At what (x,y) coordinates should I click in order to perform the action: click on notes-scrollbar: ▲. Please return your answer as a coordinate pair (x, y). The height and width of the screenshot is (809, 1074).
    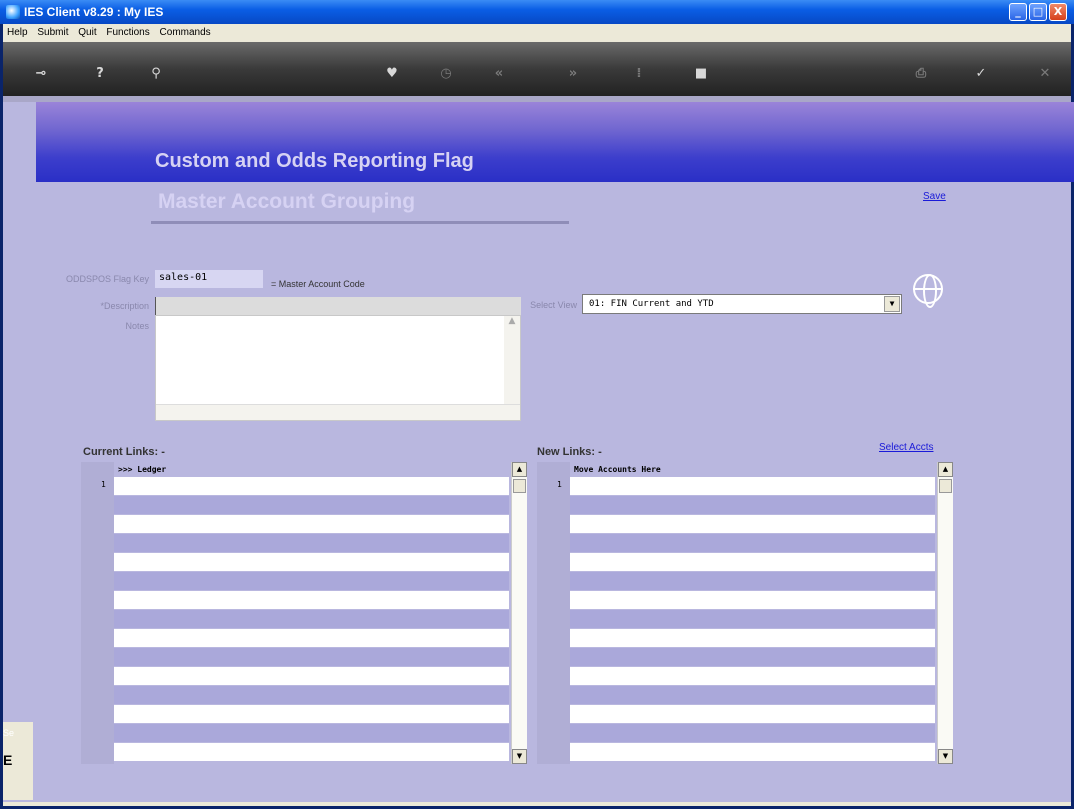
    Looking at the image, I should click on (512, 360).